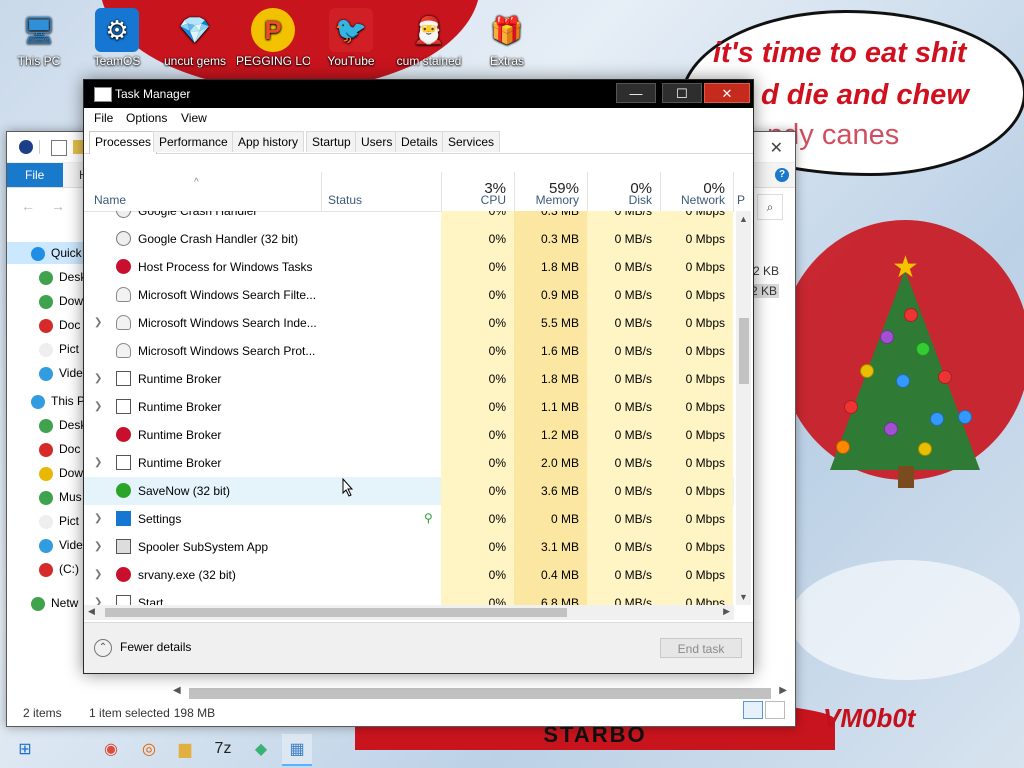 This screenshot has height=768, width=1024. I want to click on column-cpu: 3% CPU, so click(477, 191).